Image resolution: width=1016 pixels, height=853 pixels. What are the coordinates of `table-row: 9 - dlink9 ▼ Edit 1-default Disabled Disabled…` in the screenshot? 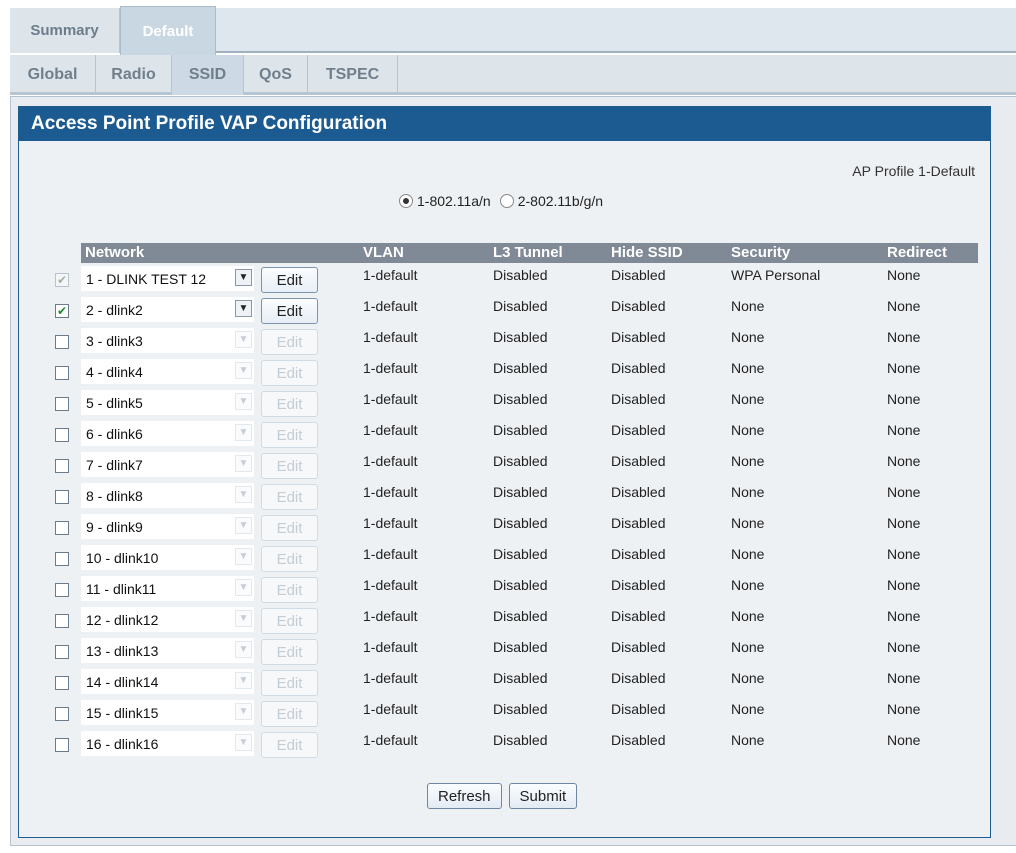 It's located at (505, 526).